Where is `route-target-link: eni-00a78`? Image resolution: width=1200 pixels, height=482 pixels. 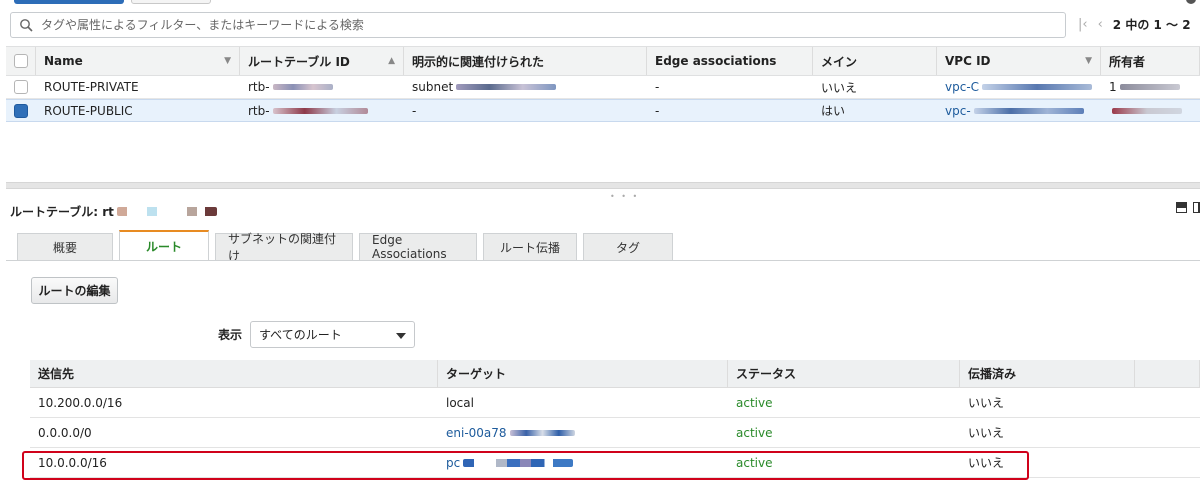
route-target-link: eni-00a78 is located at coordinates (583, 432).